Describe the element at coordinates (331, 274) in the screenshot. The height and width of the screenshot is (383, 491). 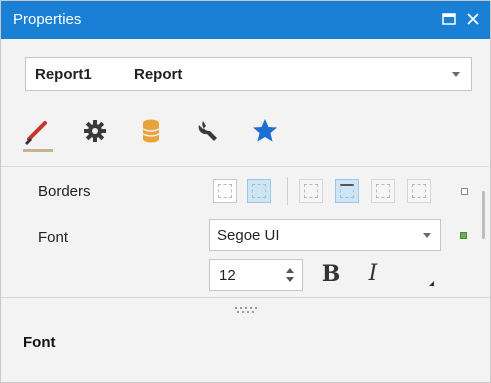
I see `bold-button: B` at that location.